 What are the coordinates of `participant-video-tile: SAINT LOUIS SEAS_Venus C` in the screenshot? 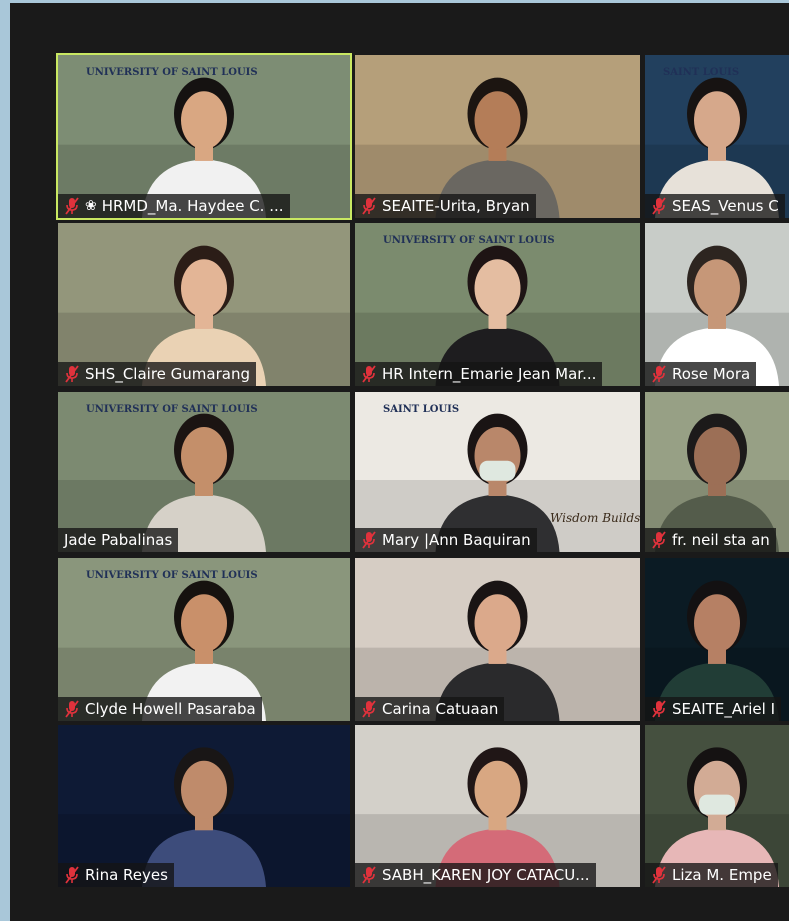 It's located at (717, 136).